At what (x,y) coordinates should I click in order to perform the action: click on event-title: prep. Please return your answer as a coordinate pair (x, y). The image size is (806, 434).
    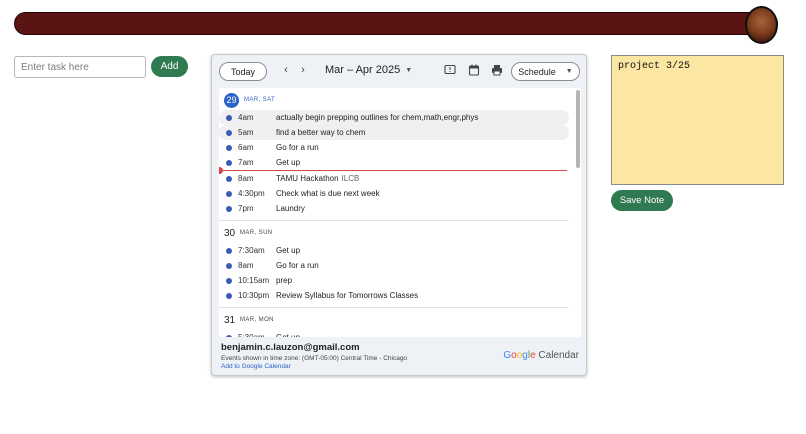
    Looking at the image, I should click on (284, 280).